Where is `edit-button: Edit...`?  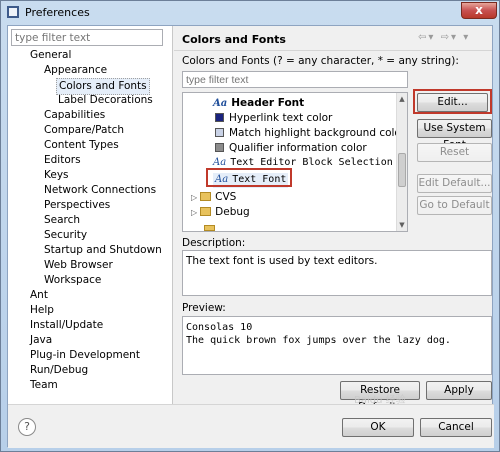
edit-button: Edit... is located at coordinates (452, 102).